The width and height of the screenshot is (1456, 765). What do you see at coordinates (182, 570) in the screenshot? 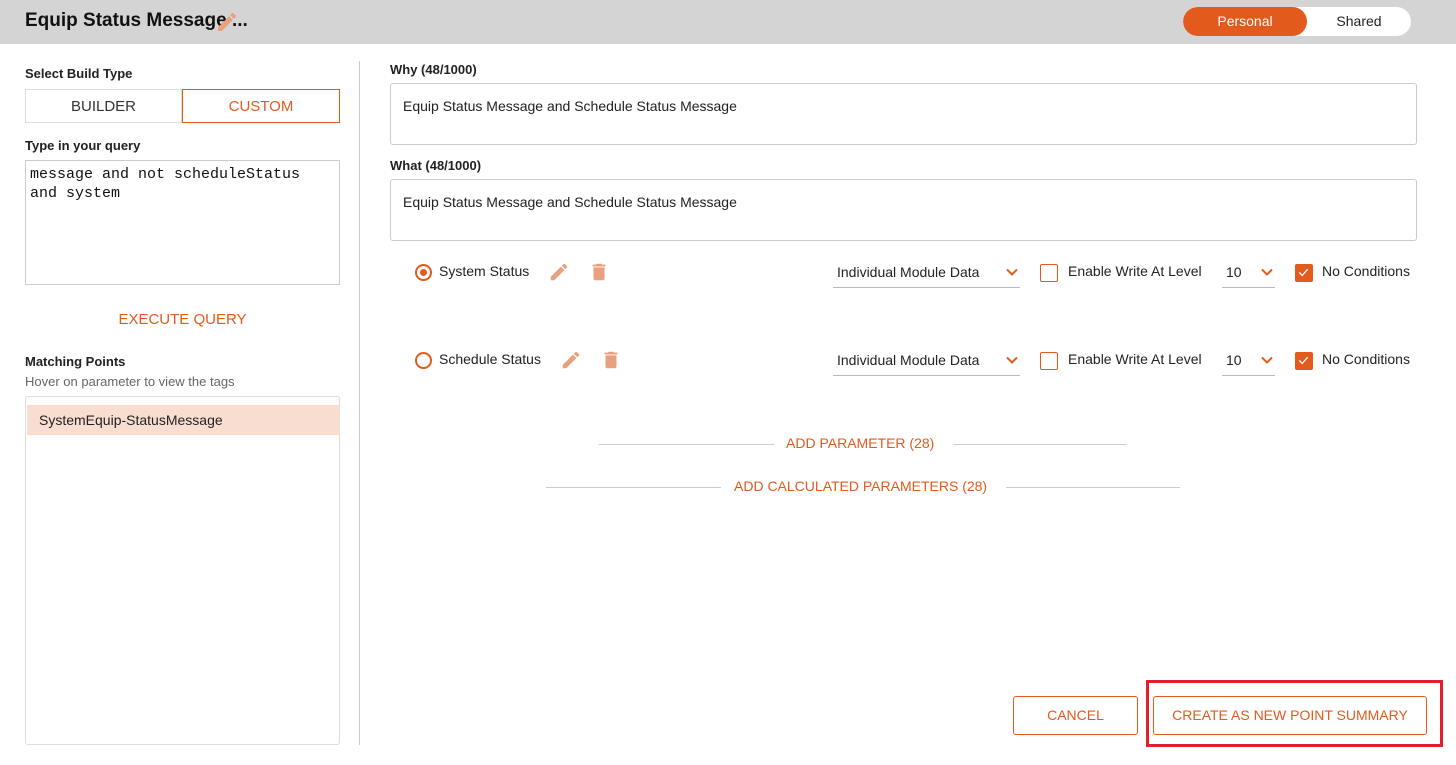
I see `matching-points-list: SystemEquip-StatusMessage` at bounding box center [182, 570].